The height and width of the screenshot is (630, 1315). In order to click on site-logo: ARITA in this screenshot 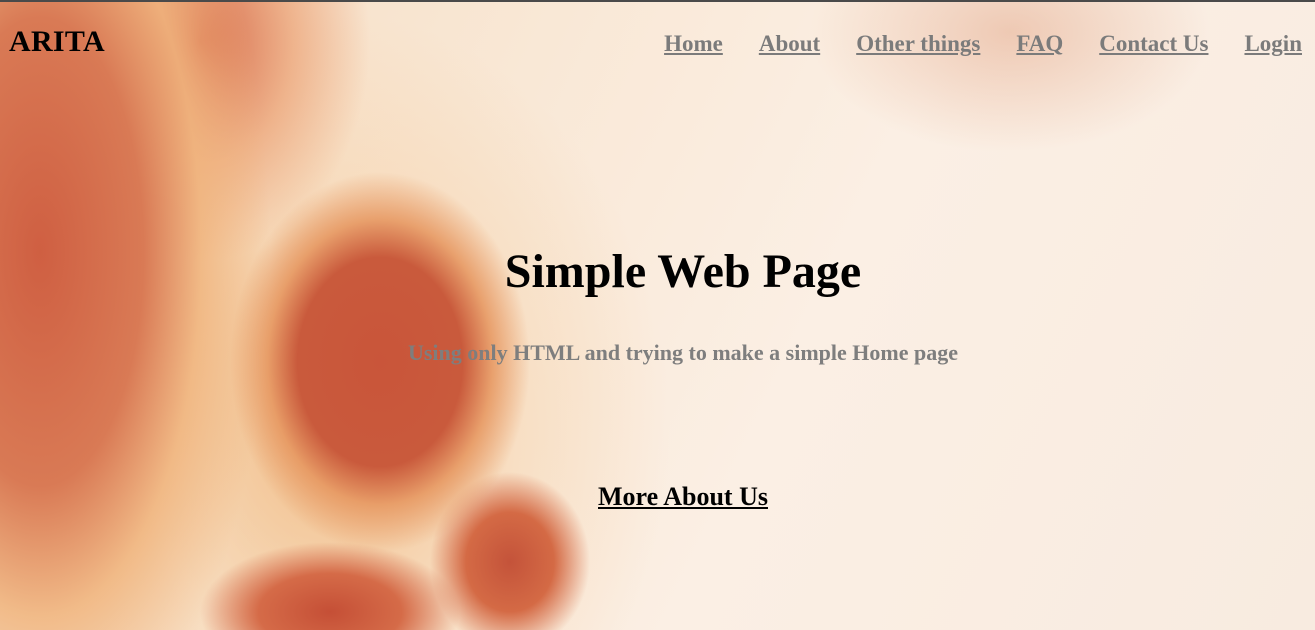, I will do `click(57, 42)`.